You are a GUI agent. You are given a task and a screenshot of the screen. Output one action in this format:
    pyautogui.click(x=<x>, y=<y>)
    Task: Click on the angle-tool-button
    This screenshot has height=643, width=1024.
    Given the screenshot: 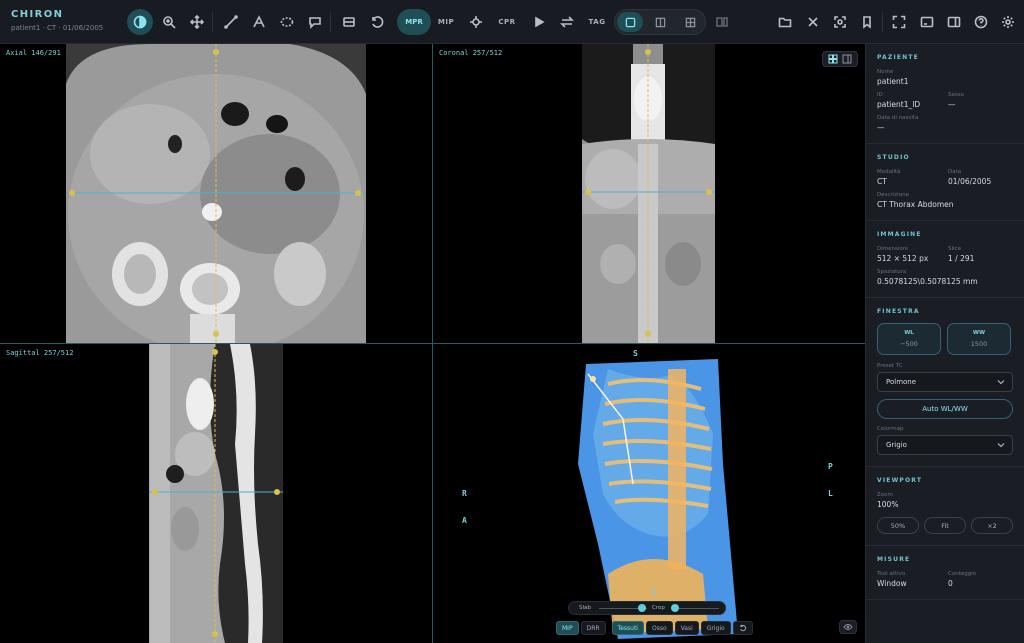 What is the action you would take?
    pyautogui.click(x=259, y=22)
    